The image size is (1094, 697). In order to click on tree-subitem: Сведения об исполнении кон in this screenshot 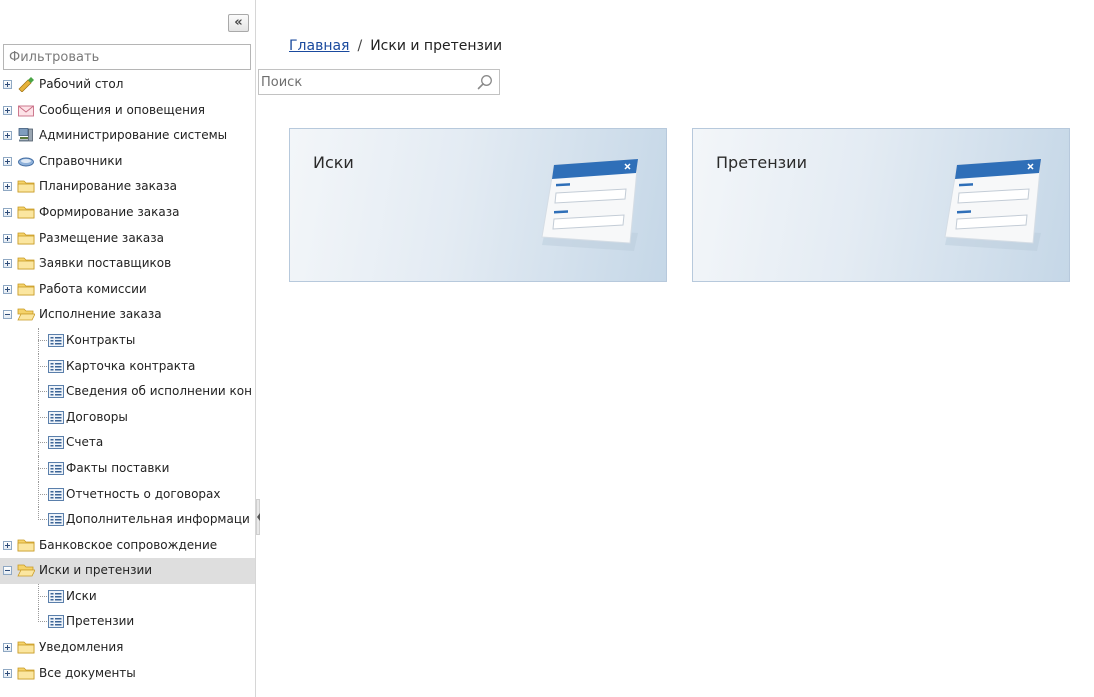, I will do `click(127, 392)`.